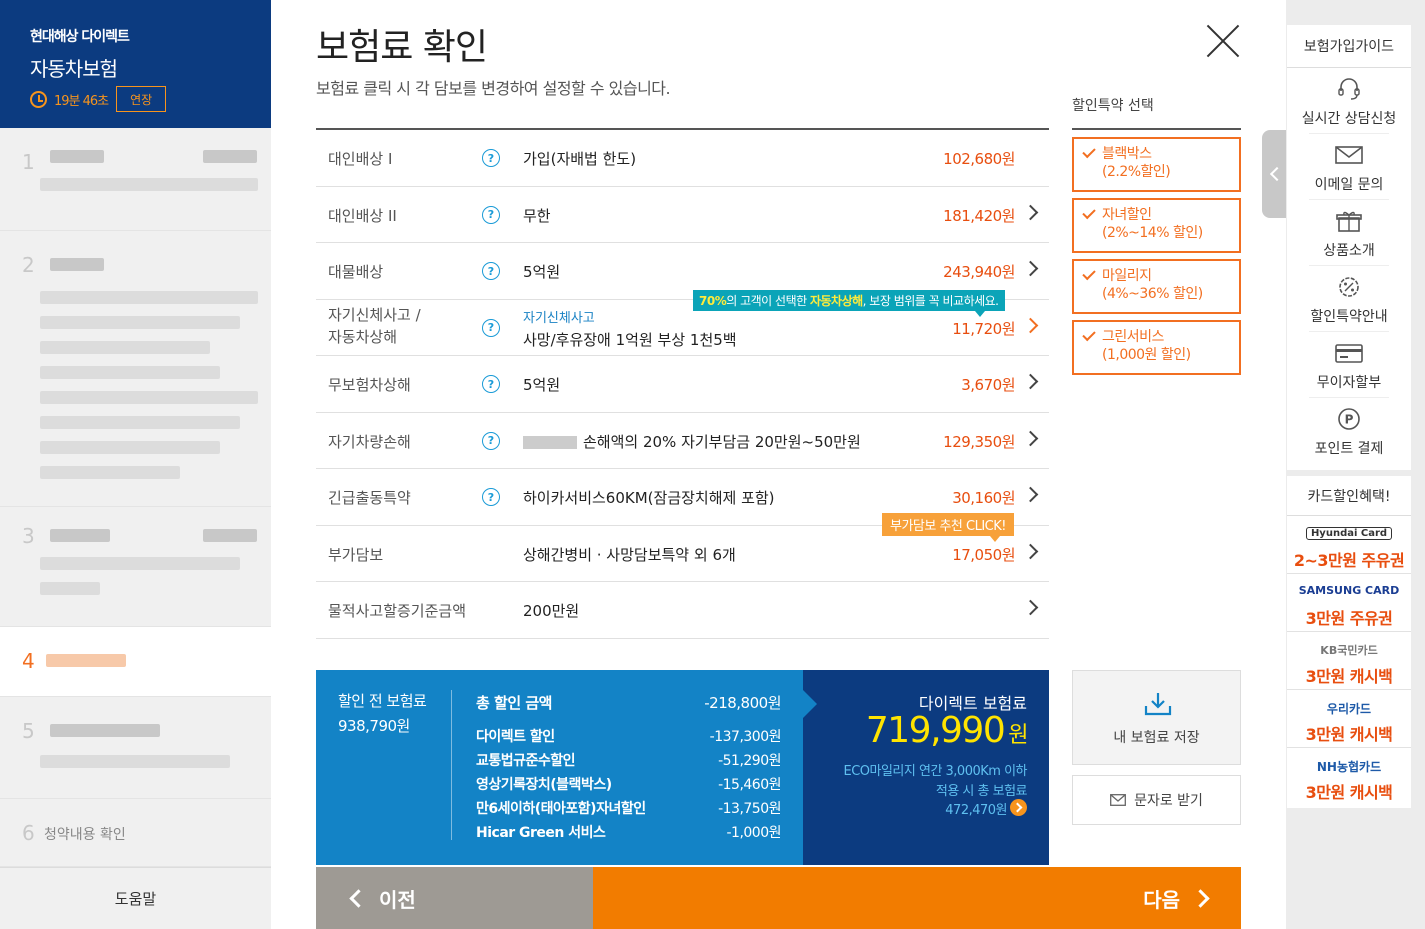  I want to click on coverage-price: 11,720원, so click(983, 328).